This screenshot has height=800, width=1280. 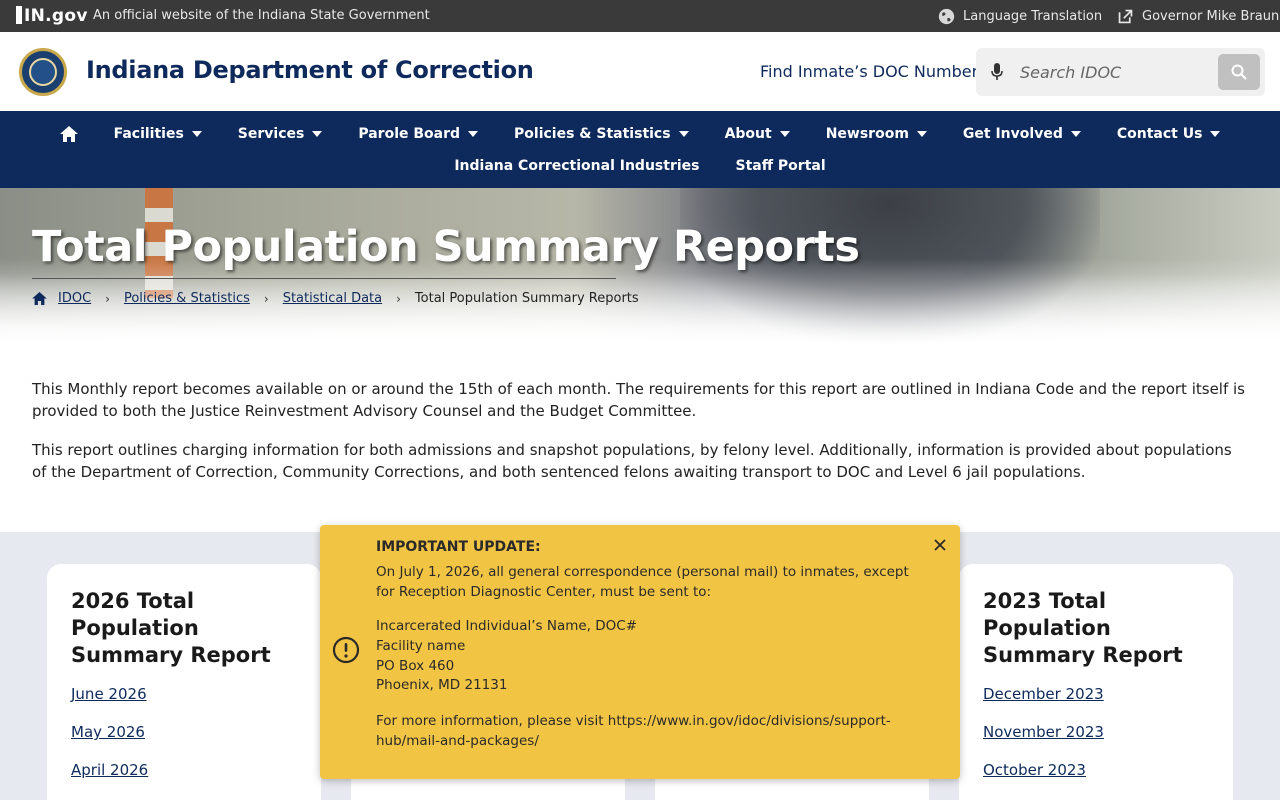 I want to click on breadcrumb-policies-statistics: Policies & Statistics, so click(x=187, y=298).